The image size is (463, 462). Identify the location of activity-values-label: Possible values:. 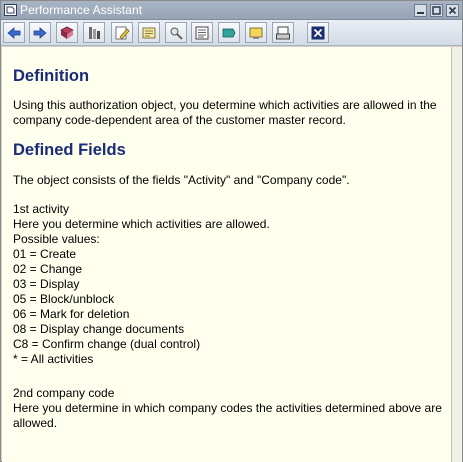
(56, 239).